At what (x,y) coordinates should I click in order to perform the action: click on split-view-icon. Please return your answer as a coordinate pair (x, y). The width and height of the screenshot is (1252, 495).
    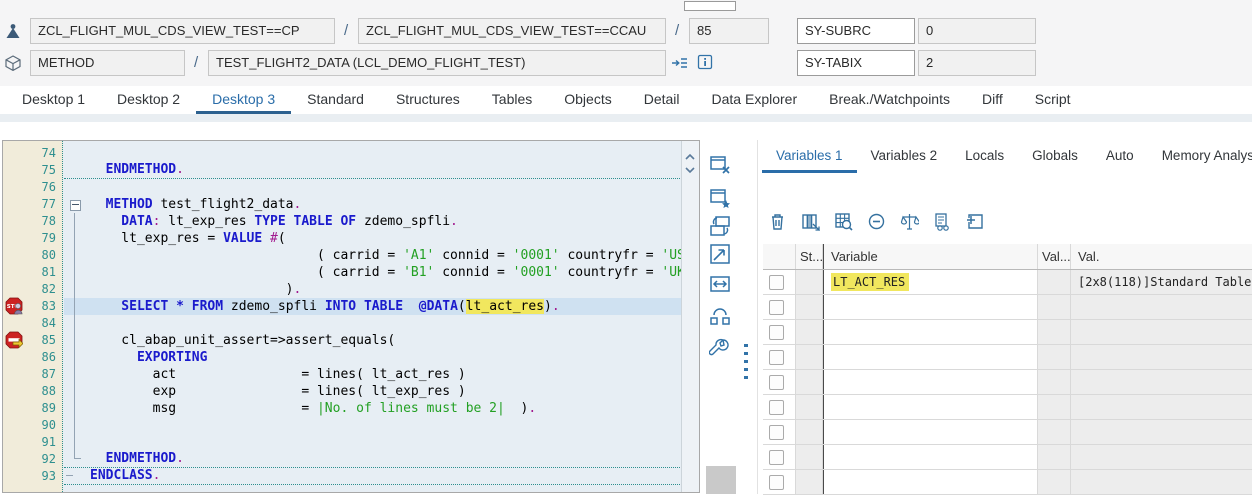
    Looking at the image, I should click on (720, 316).